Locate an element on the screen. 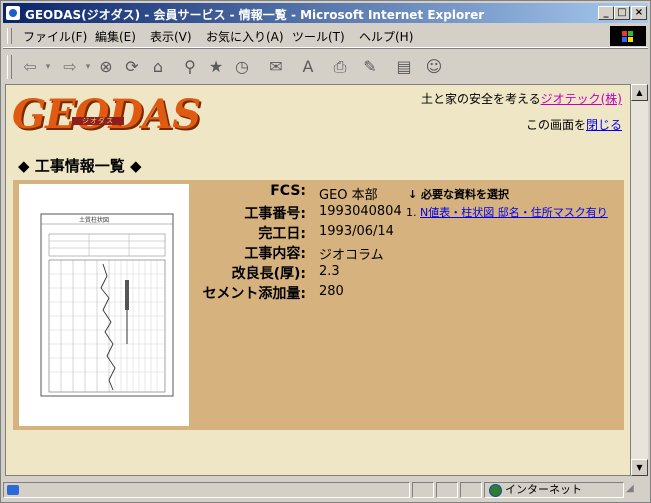 Image resolution: width=651 pixels, height=503 pixels. close-prefix: この画面を is located at coordinates (555, 125).